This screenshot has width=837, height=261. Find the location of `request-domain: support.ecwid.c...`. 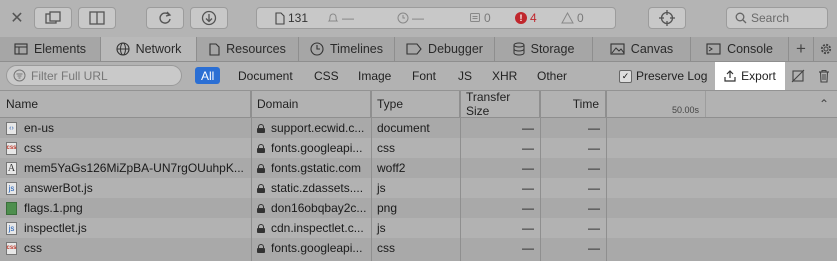

request-domain: support.ecwid.c... is located at coordinates (318, 128).